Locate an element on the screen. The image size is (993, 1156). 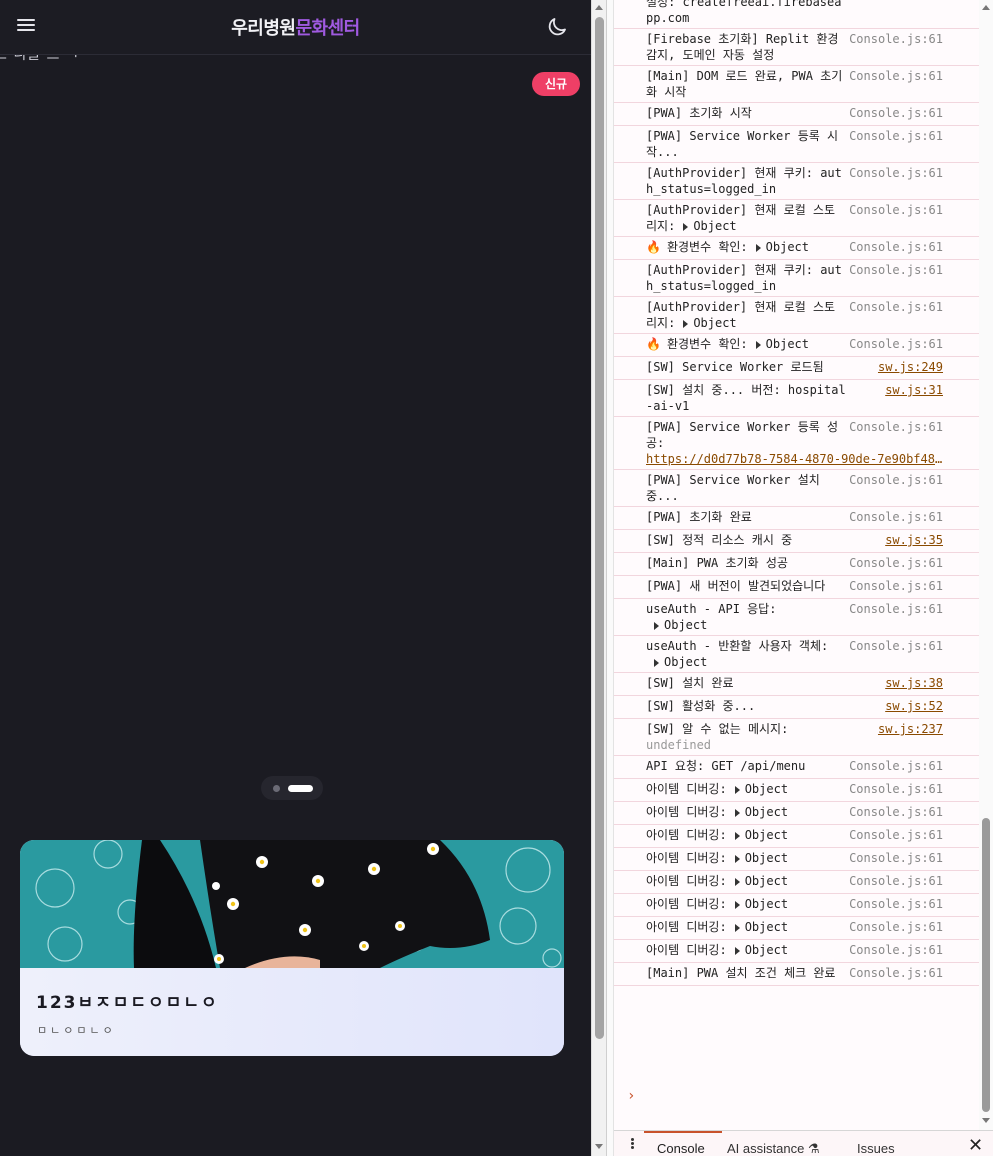
tab-issues: Issues is located at coordinates (876, 1148).